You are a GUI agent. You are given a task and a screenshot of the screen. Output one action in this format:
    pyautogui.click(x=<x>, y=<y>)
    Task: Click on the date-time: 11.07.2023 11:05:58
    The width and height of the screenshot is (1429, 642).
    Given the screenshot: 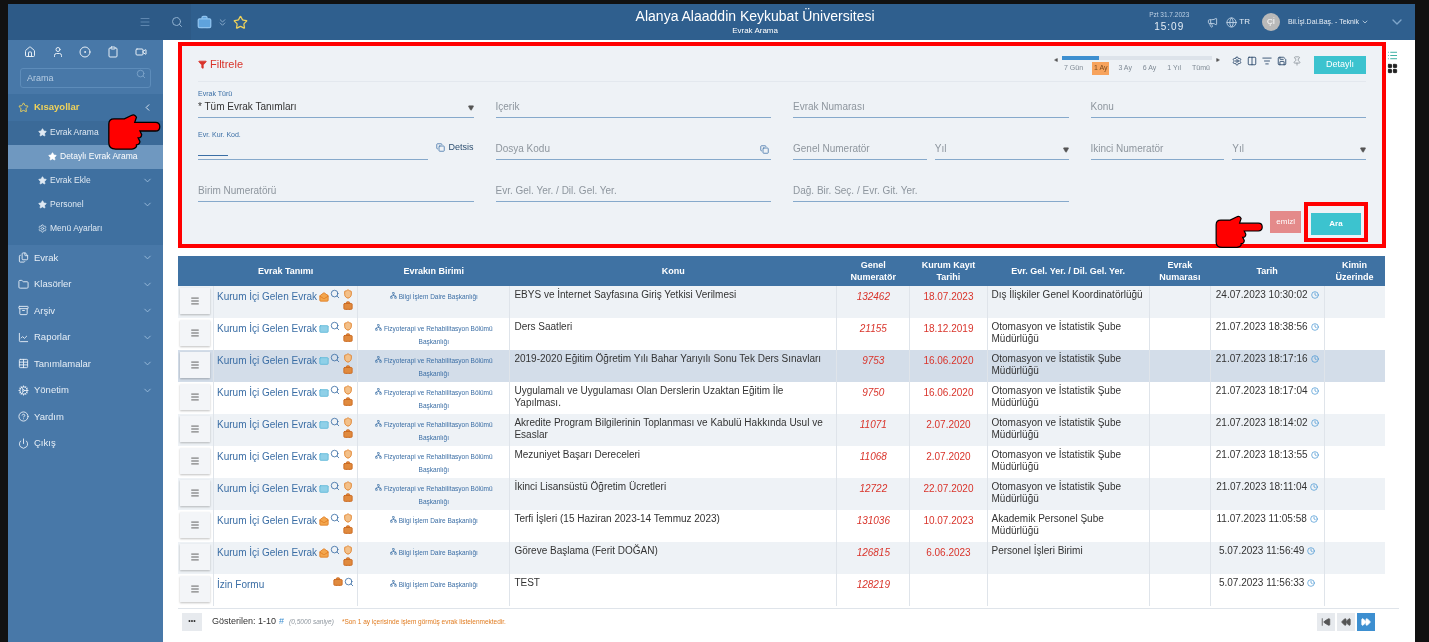 What is the action you would take?
    pyautogui.click(x=1261, y=519)
    